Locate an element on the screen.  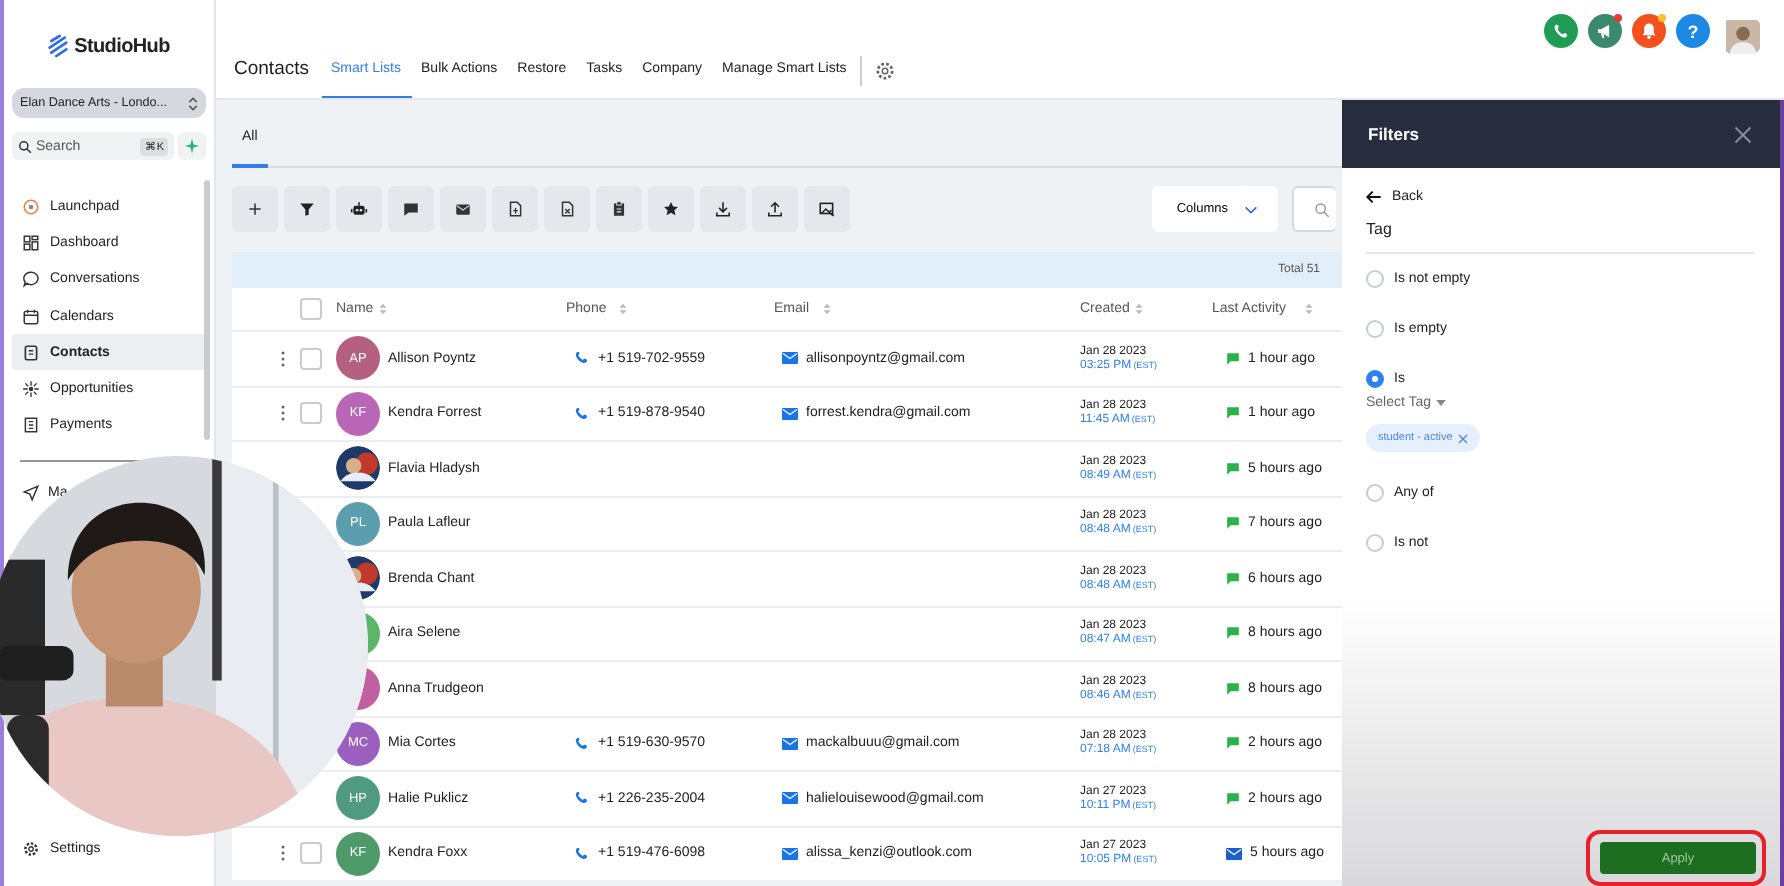
page-title: Contacts is located at coordinates (271, 71).